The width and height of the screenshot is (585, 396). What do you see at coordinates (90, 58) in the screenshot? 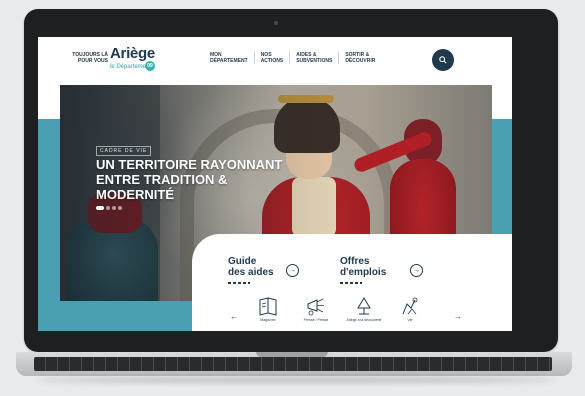
I see `tagline: TOUJOURS LÀ POUR VOUS` at bounding box center [90, 58].